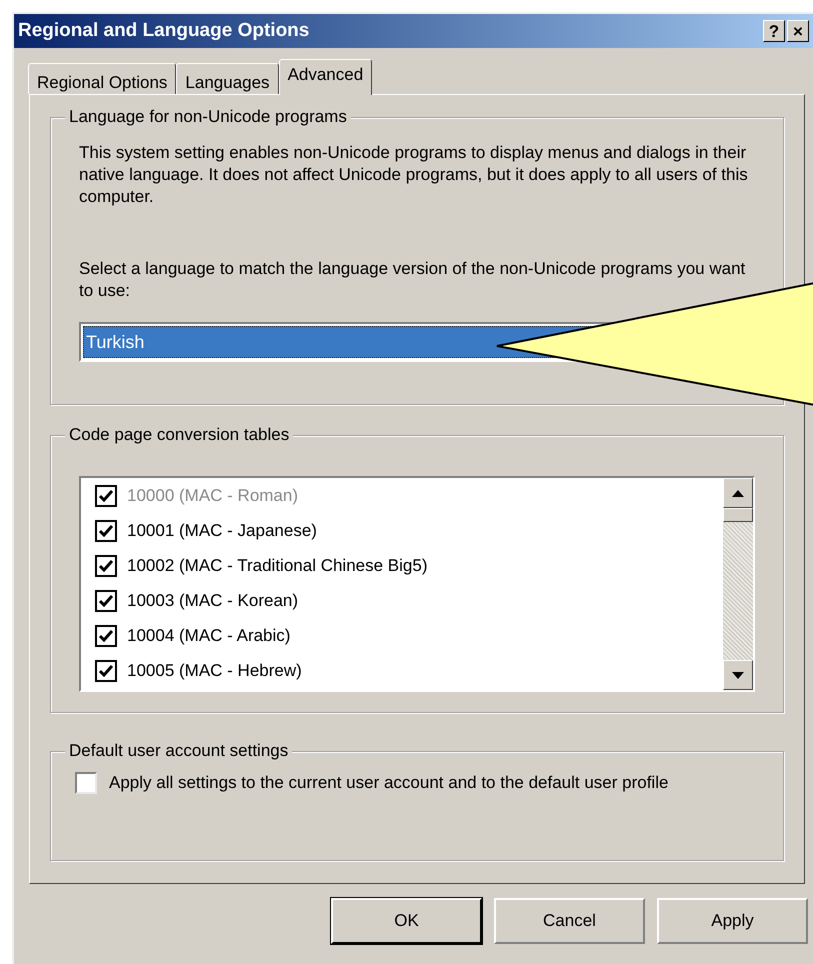 This screenshot has width=813, height=964. What do you see at coordinates (277, 565) in the screenshot?
I see `code-page-label: 10002 (MAC - Traditional Chinese Big5)` at bounding box center [277, 565].